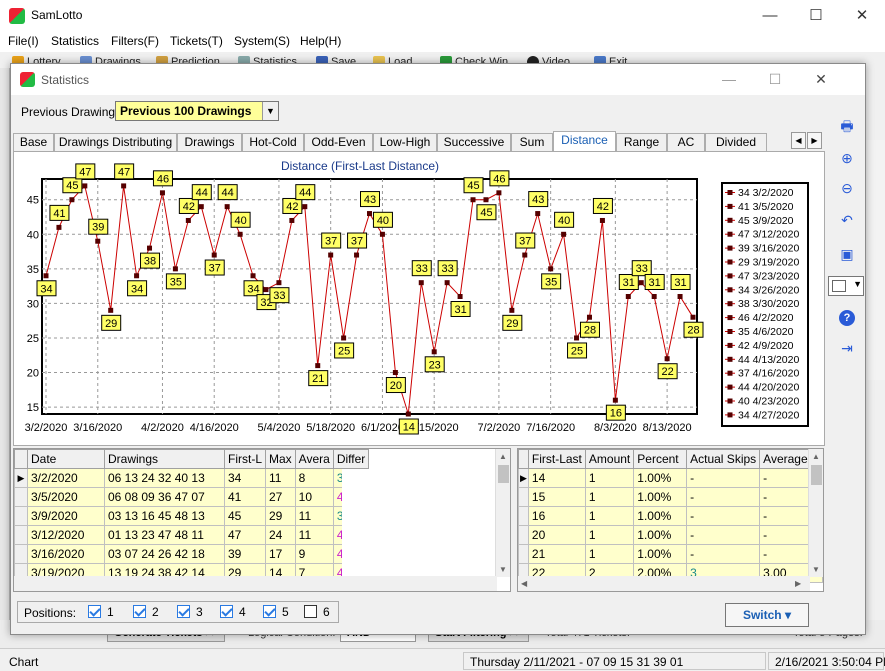 The width and height of the screenshot is (885, 671). I want to click on dialog-maximize-button: ☐, so click(775, 79).